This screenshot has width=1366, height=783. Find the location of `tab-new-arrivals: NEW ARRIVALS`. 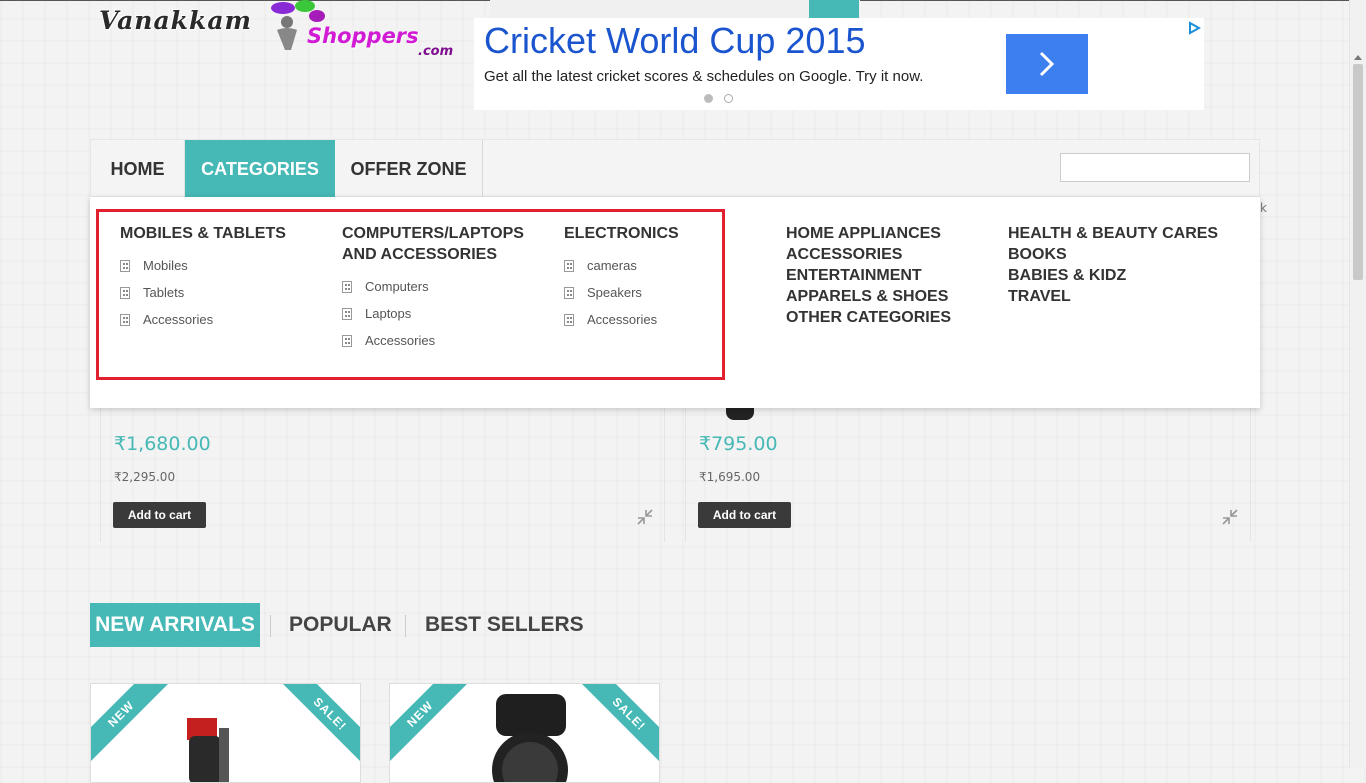

tab-new-arrivals: NEW ARRIVALS is located at coordinates (175, 625).